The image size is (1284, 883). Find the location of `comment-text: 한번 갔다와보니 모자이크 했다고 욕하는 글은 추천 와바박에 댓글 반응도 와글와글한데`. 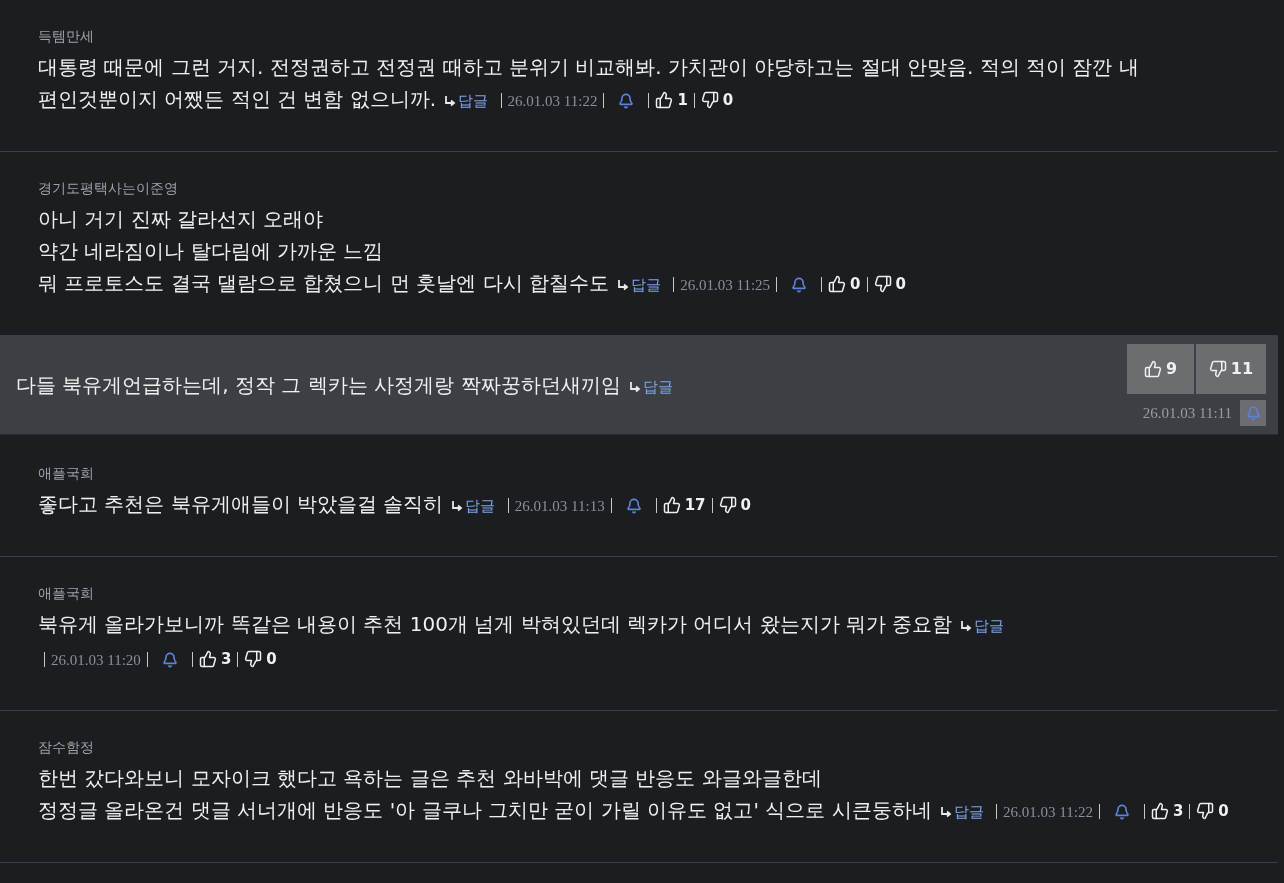

comment-text: 한번 갔다와보니 모자이크 했다고 욕하는 글은 추천 와바박에 댓글 반응도 와글와글한데 is located at coordinates (430, 778).